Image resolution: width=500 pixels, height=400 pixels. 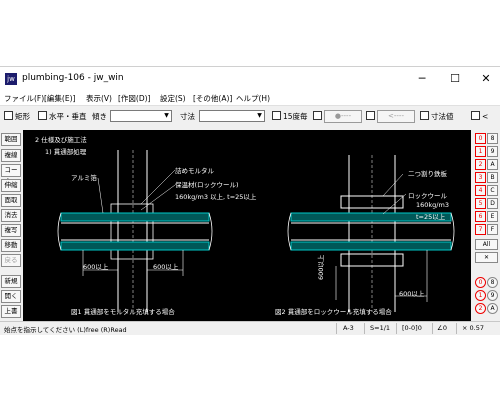 I want to click on group-2-button: 2, so click(x=480, y=308).